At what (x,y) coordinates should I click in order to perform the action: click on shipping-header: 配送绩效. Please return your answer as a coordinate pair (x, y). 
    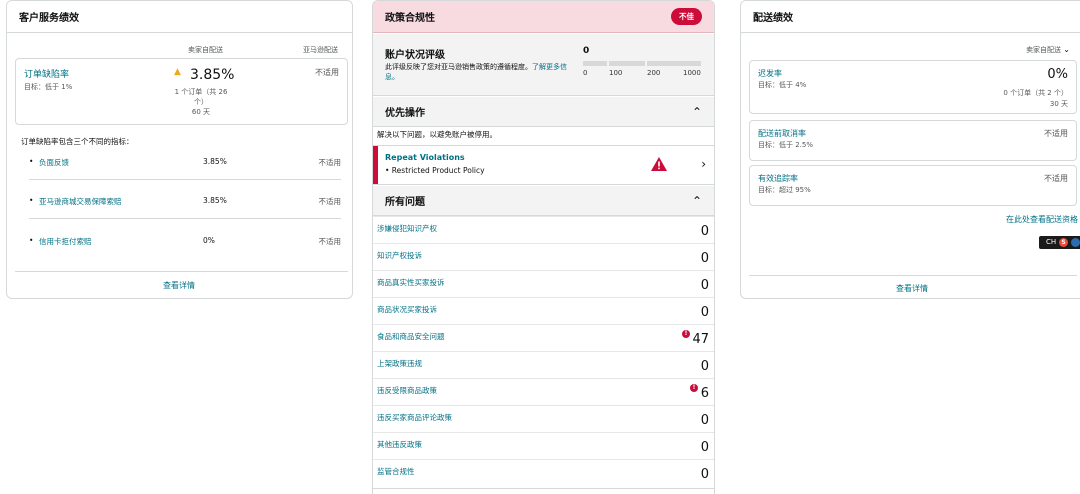
    Looking at the image, I should click on (910, 17).